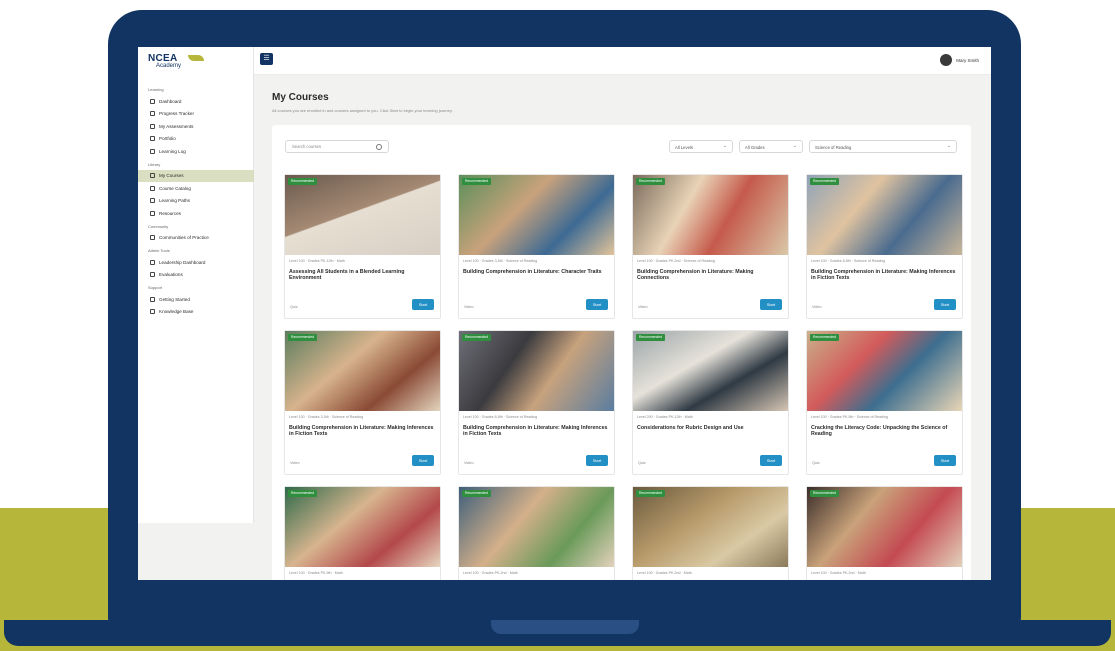 This screenshot has height=651, width=1115. I want to click on sidebar-item-portfolio: Portfolio, so click(196, 139).